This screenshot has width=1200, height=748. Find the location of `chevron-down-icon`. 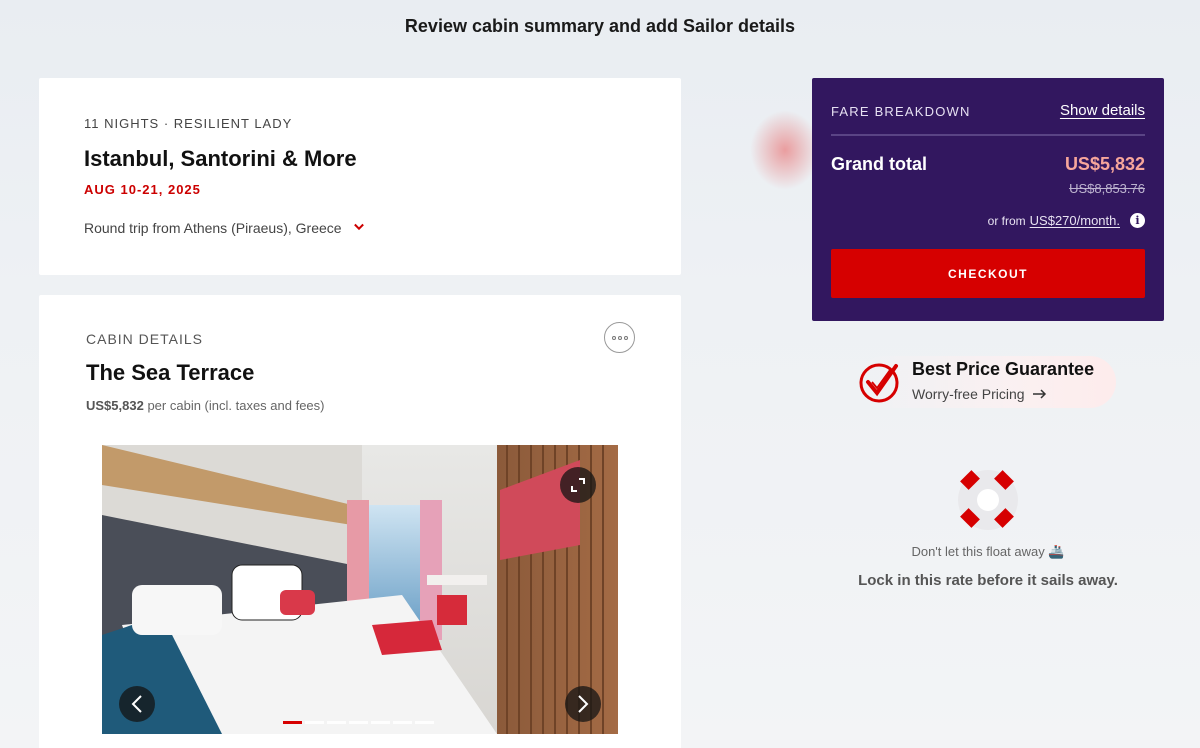

chevron-down-icon is located at coordinates (358, 228).